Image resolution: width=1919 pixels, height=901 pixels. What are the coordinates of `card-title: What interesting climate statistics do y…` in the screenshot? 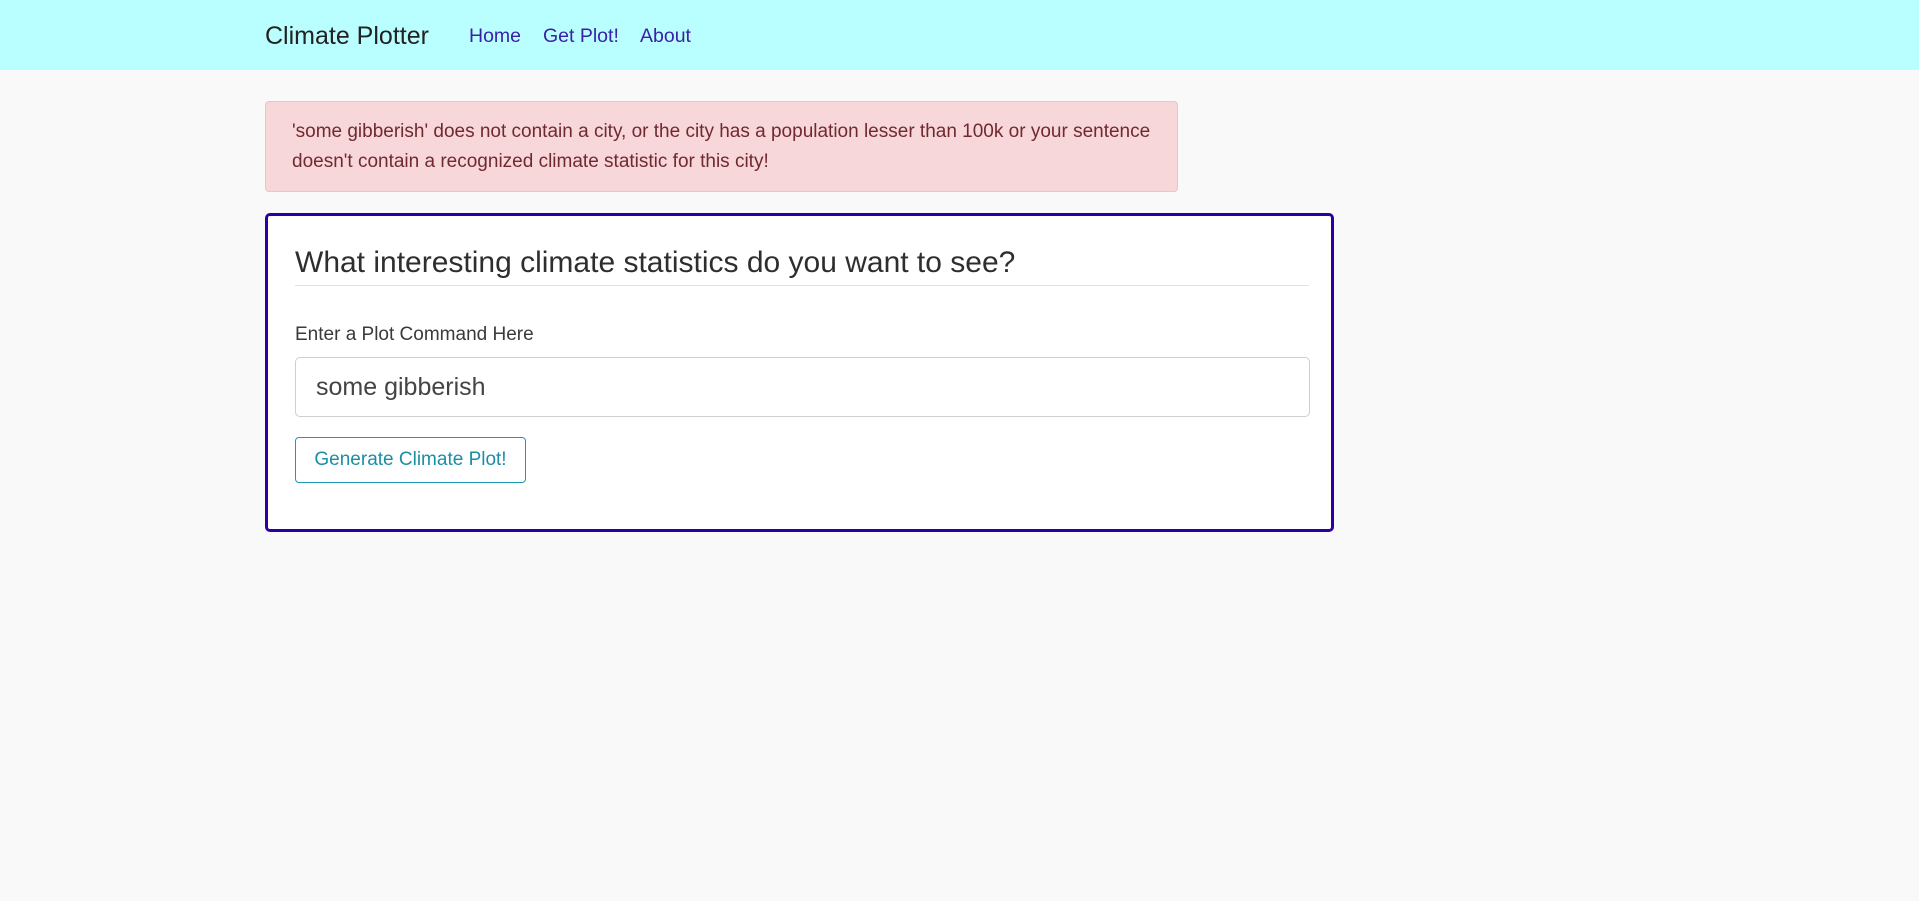 It's located at (655, 262).